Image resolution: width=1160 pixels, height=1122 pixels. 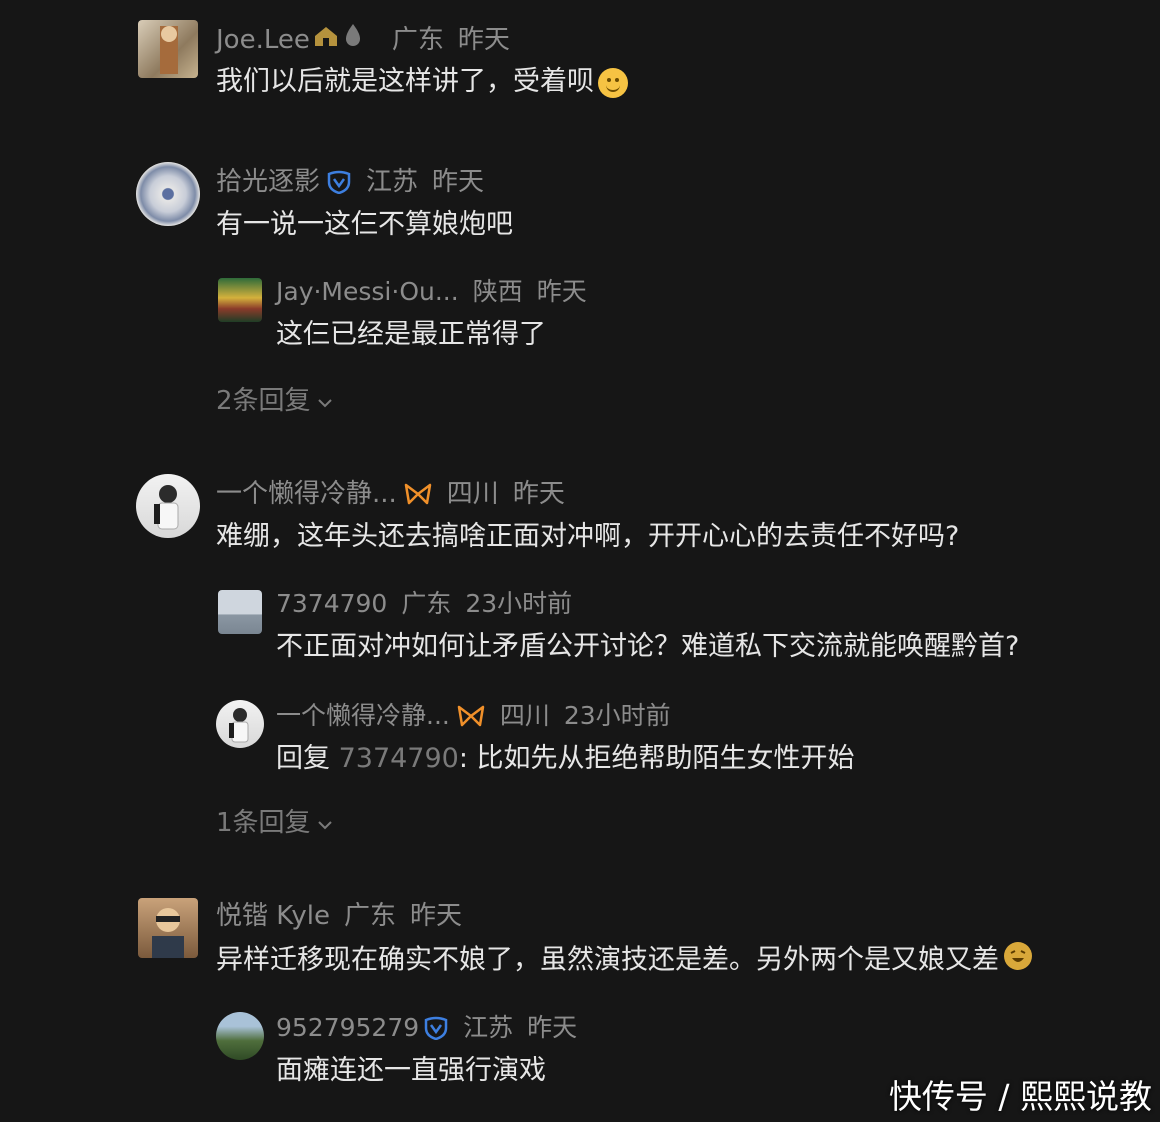 I want to click on comment-text: 异样迁移现在确实不娘了，虽然演技还是差。另外两个是又娘又差, so click(x=624, y=961).